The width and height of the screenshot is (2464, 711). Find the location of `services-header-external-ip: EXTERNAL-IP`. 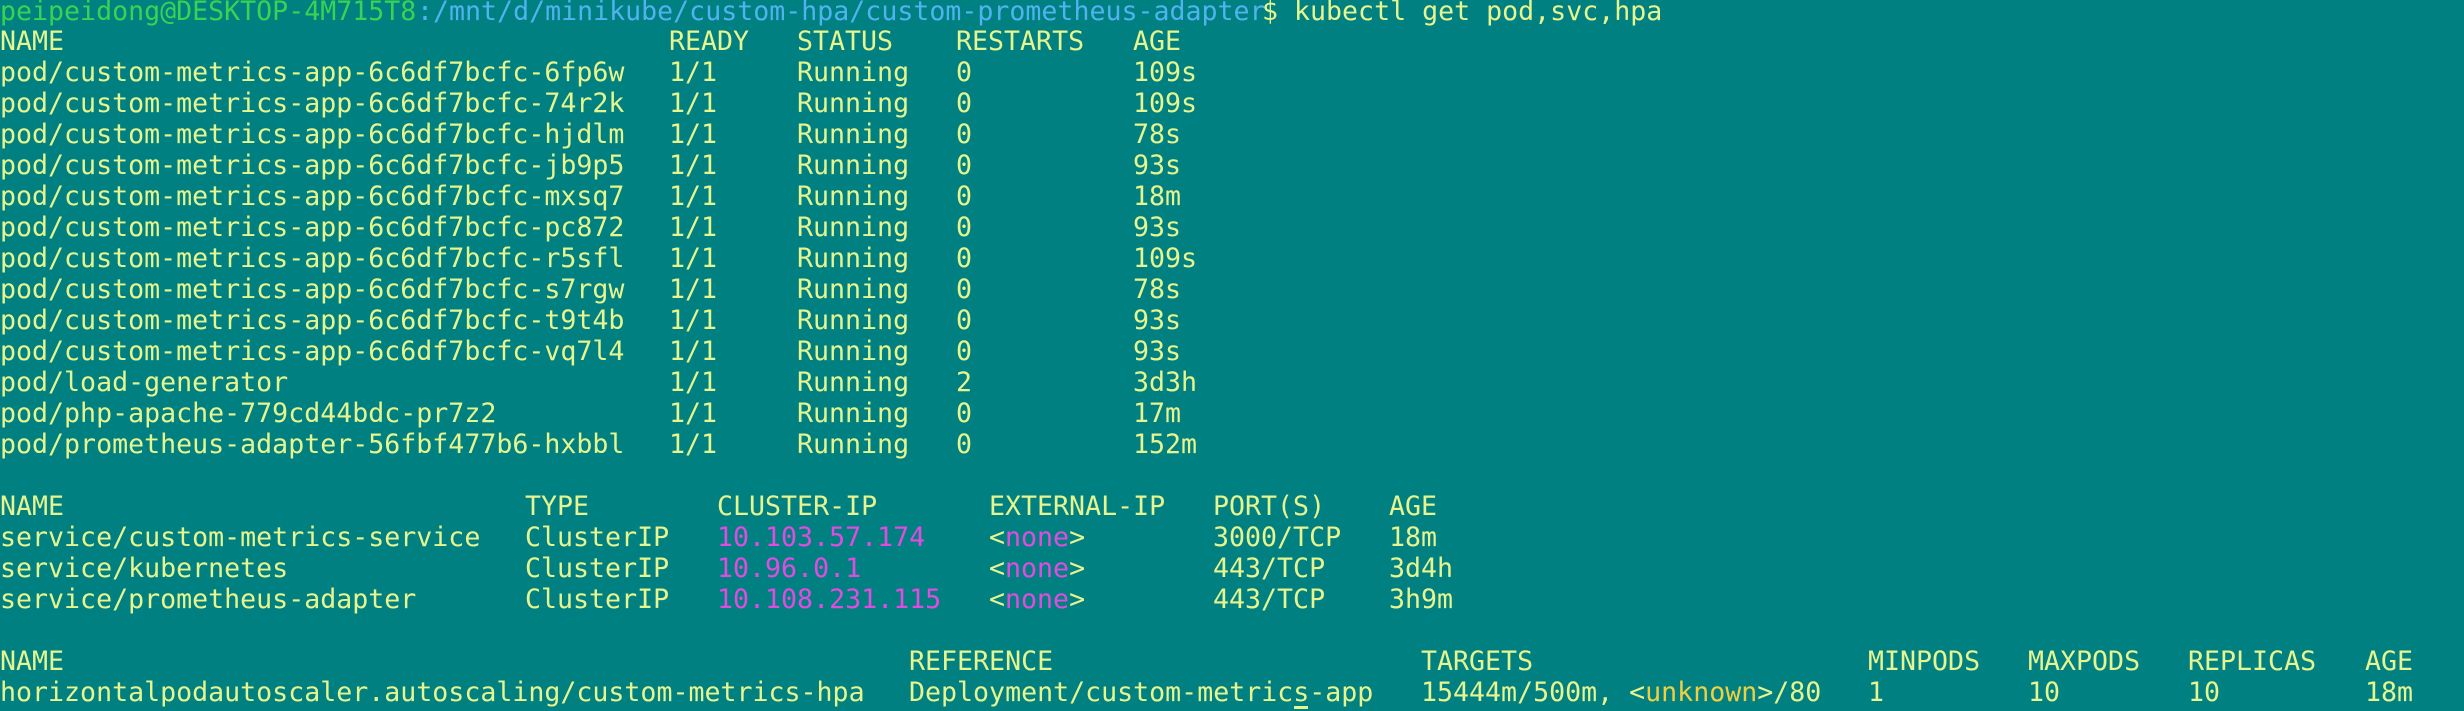

services-header-external-ip: EXTERNAL-IP is located at coordinates (1077, 506).